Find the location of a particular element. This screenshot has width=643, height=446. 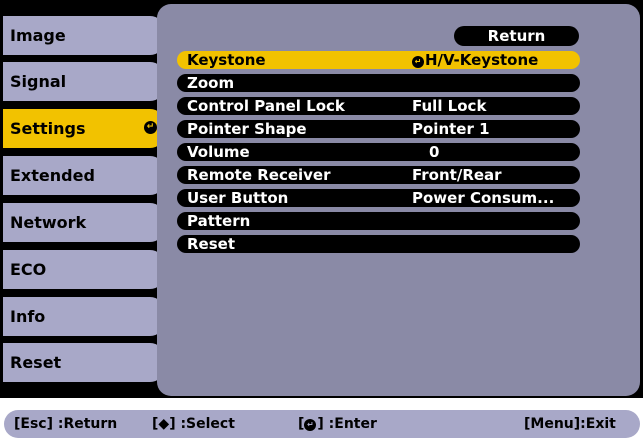

tab-label: Extended is located at coordinates (52, 175).